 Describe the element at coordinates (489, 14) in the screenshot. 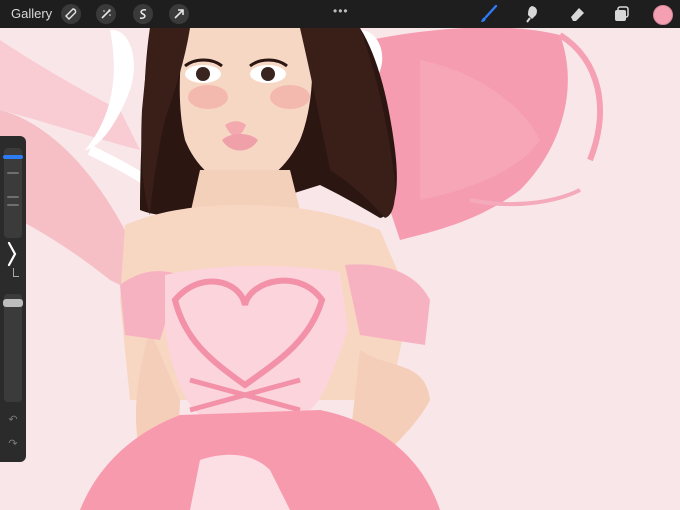

I see `brush-icon` at that location.